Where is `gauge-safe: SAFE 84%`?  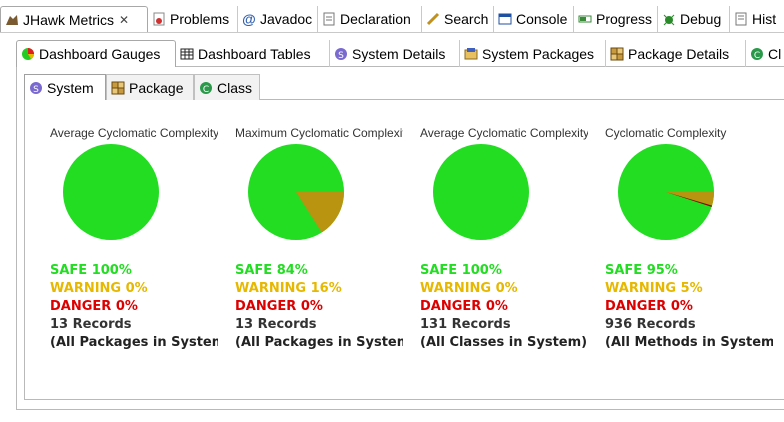 gauge-safe: SAFE 84% is located at coordinates (271, 270).